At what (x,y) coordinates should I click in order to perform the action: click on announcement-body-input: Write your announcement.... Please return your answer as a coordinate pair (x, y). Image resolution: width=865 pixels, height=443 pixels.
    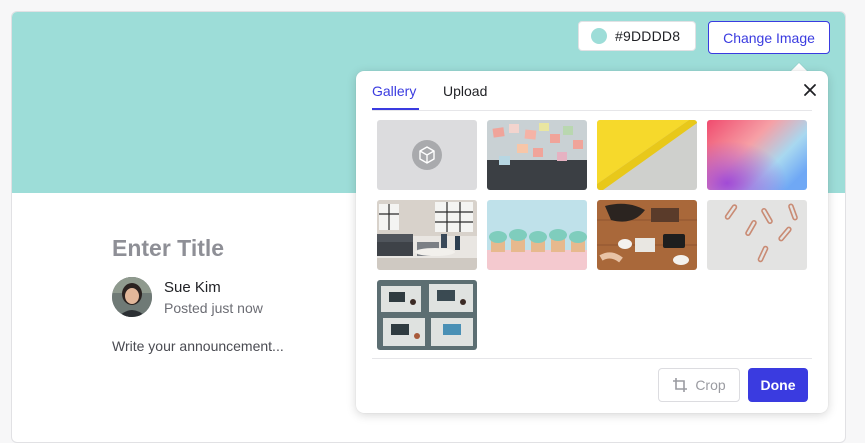
    Looking at the image, I should click on (198, 346).